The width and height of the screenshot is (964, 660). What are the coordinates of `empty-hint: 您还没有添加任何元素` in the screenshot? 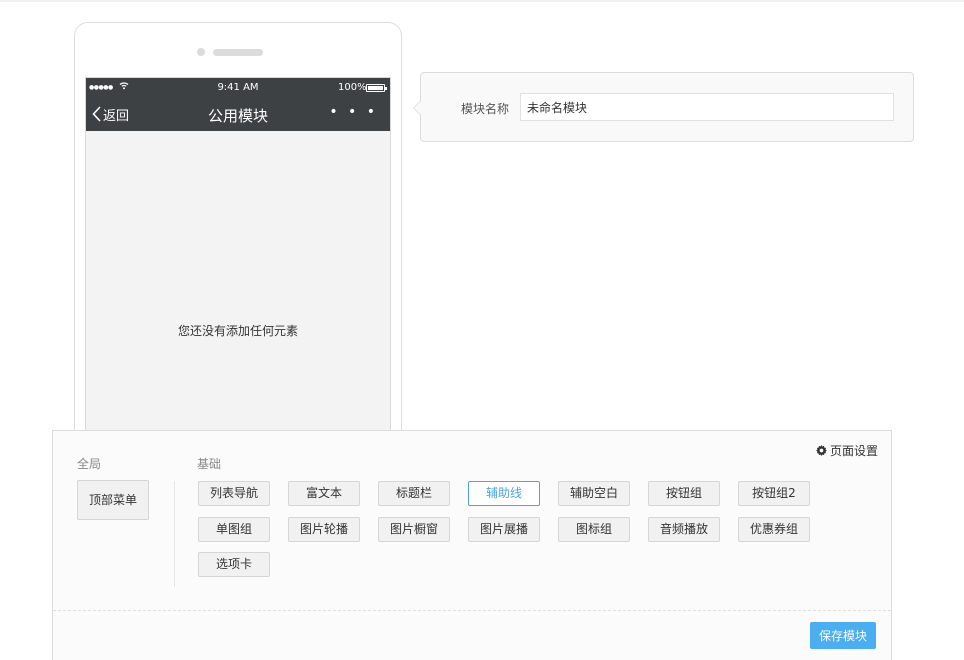 It's located at (237, 331).